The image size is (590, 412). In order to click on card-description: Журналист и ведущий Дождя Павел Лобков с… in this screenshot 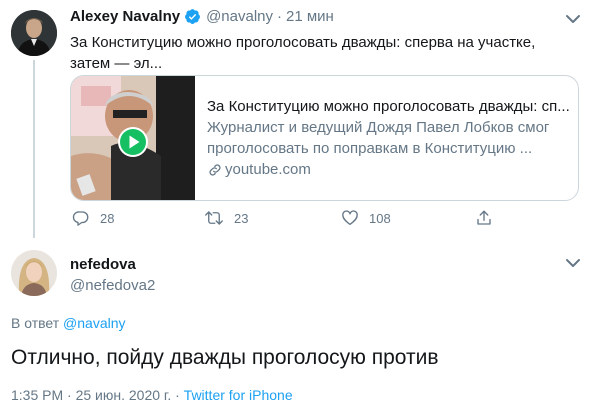, I will do `click(378, 138)`.